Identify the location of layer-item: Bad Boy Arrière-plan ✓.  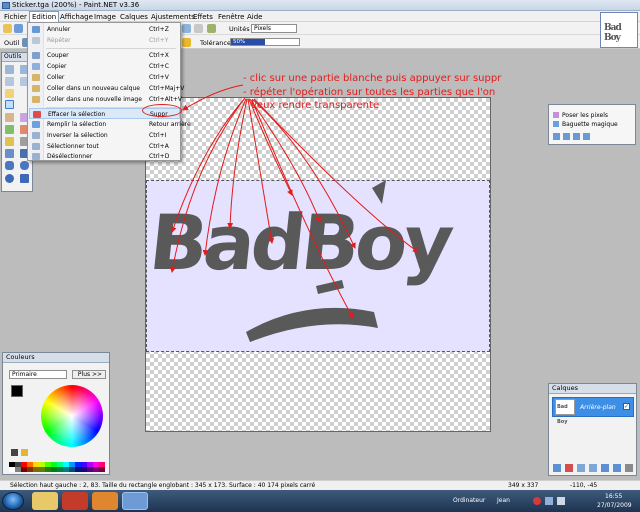
(593, 411).